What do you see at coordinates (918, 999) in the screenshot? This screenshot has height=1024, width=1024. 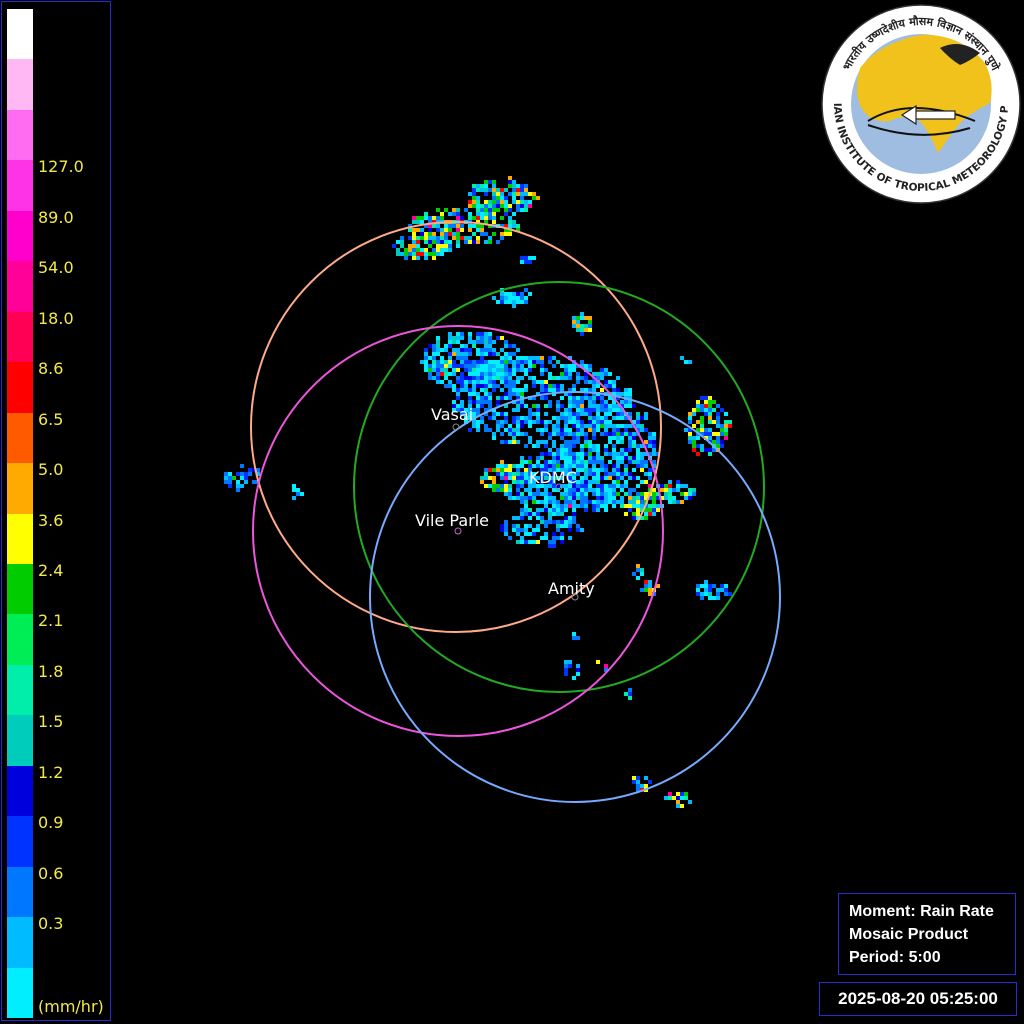 I see `timestamp-box: 2025-08-20 05:25:00` at bounding box center [918, 999].